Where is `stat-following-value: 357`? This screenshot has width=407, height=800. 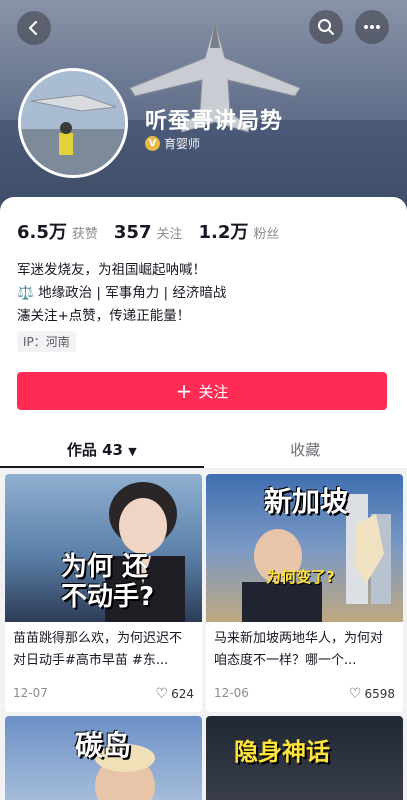
stat-following-value: 357 is located at coordinates (132, 232).